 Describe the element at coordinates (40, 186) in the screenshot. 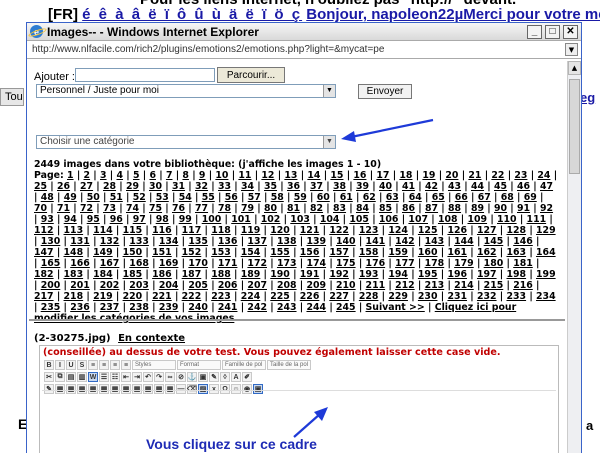

I see `page-link: 25` at that location.